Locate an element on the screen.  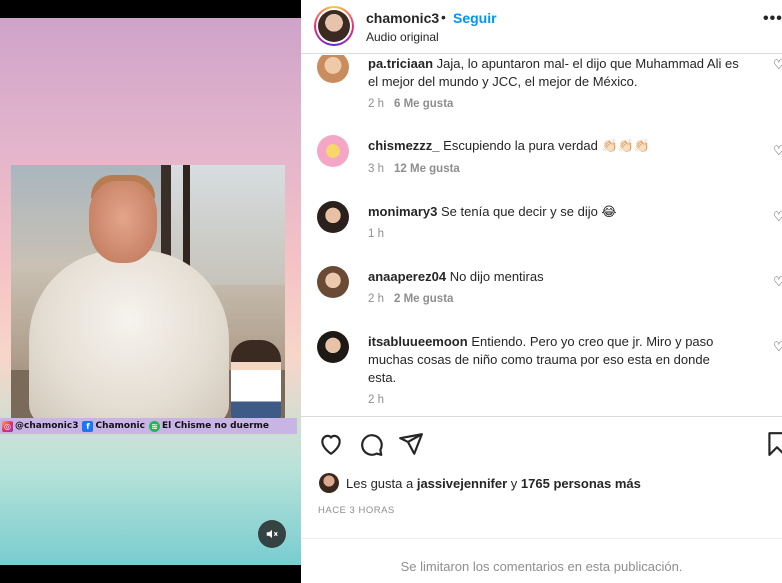
comment-likes: 6 Me gusta is located at coordinates (423, 104).